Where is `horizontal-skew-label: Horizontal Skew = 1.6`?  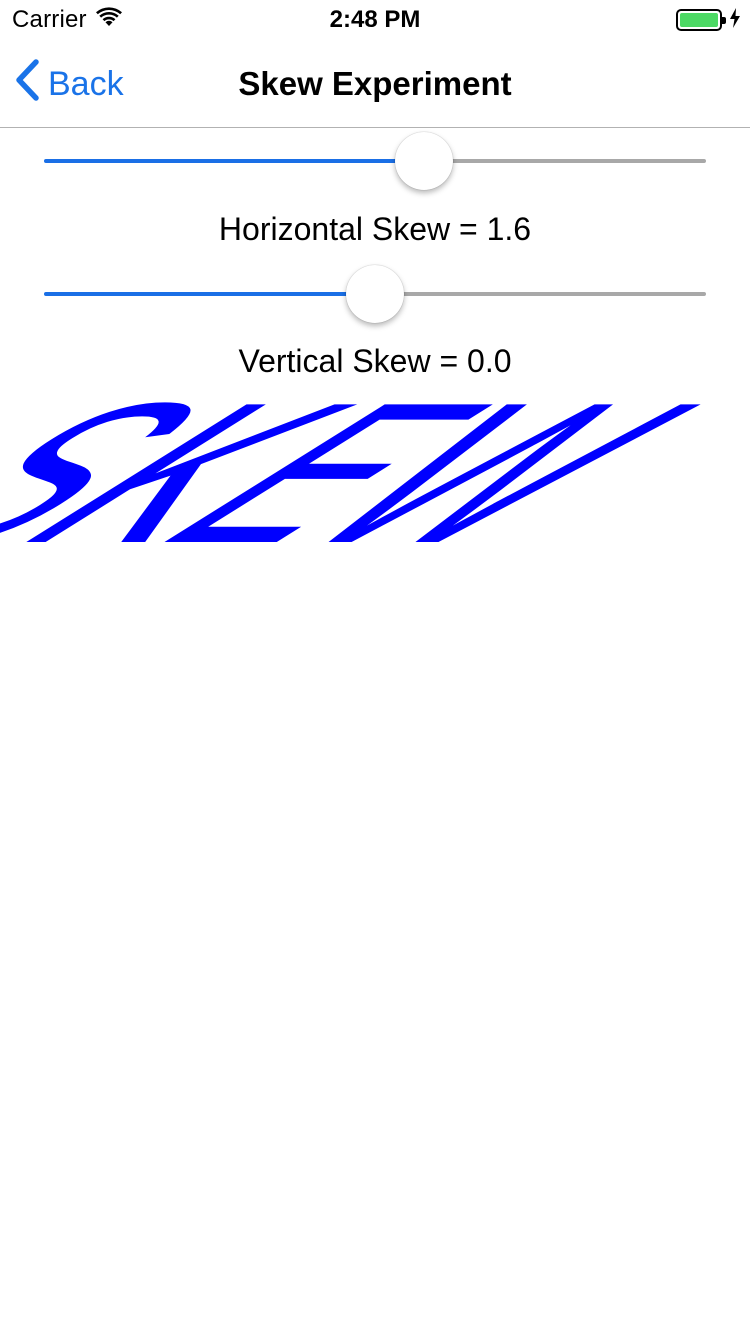 horizontal-skew-label: Horizontal Skew = 1.6 is located at coordinates (375, 229).